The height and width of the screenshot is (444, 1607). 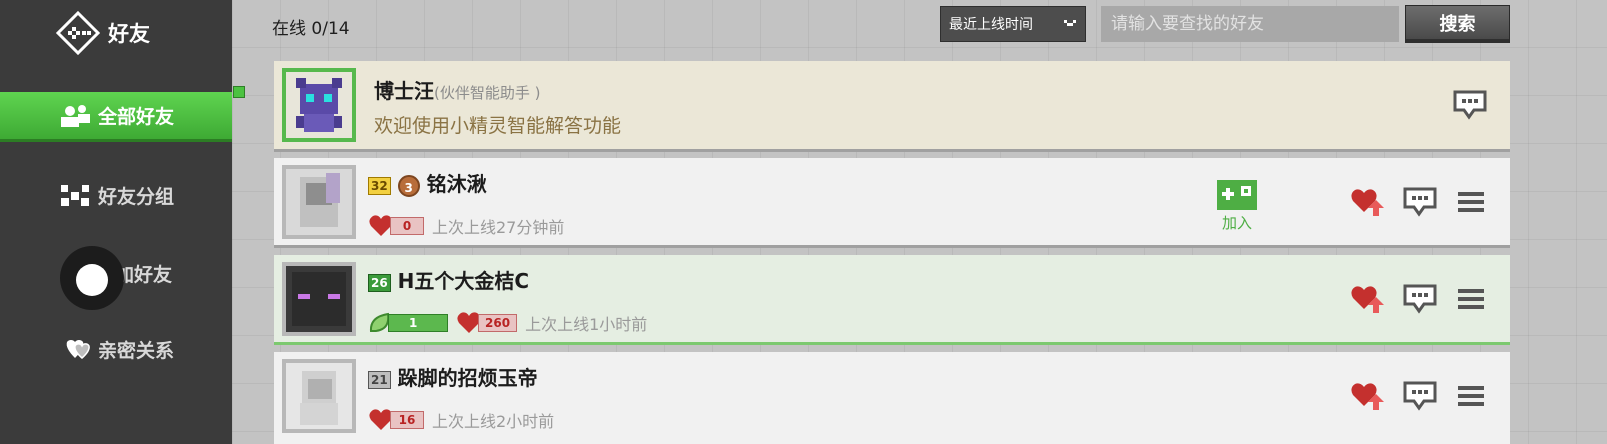 What do you see at coordinates (396, 420) in the screenshot?
I see `intimacy-value: 16` at bounding box center [396, 420].